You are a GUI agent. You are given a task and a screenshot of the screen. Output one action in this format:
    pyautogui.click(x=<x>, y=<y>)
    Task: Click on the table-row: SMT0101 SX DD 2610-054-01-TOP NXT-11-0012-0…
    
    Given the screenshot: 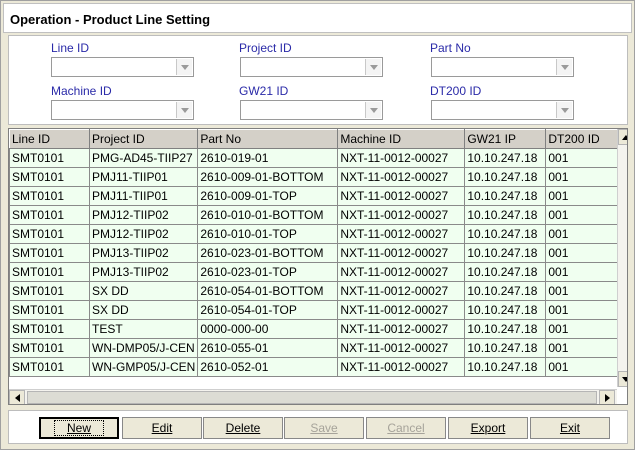 What is the action you would take?
    pyautogui.click(x=314, y=310)
    